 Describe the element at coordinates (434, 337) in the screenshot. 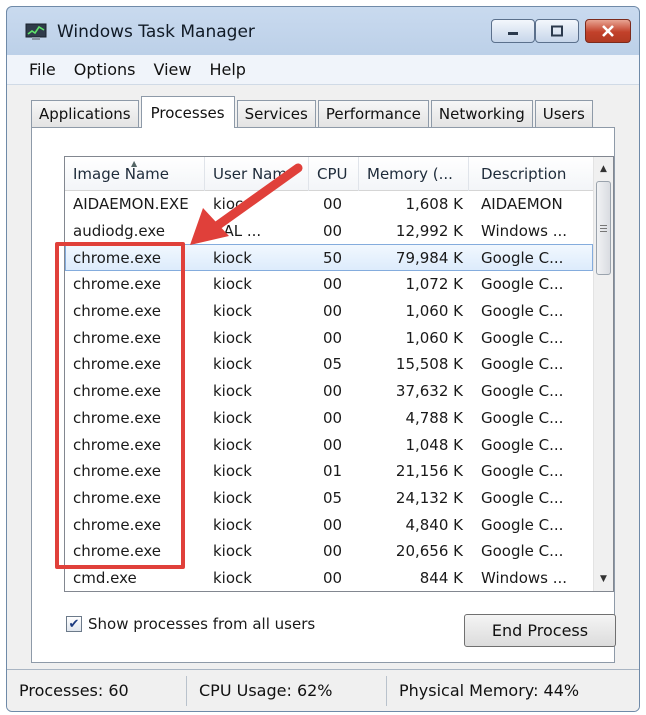

I see `process-memory: 1,060 K` at that location.